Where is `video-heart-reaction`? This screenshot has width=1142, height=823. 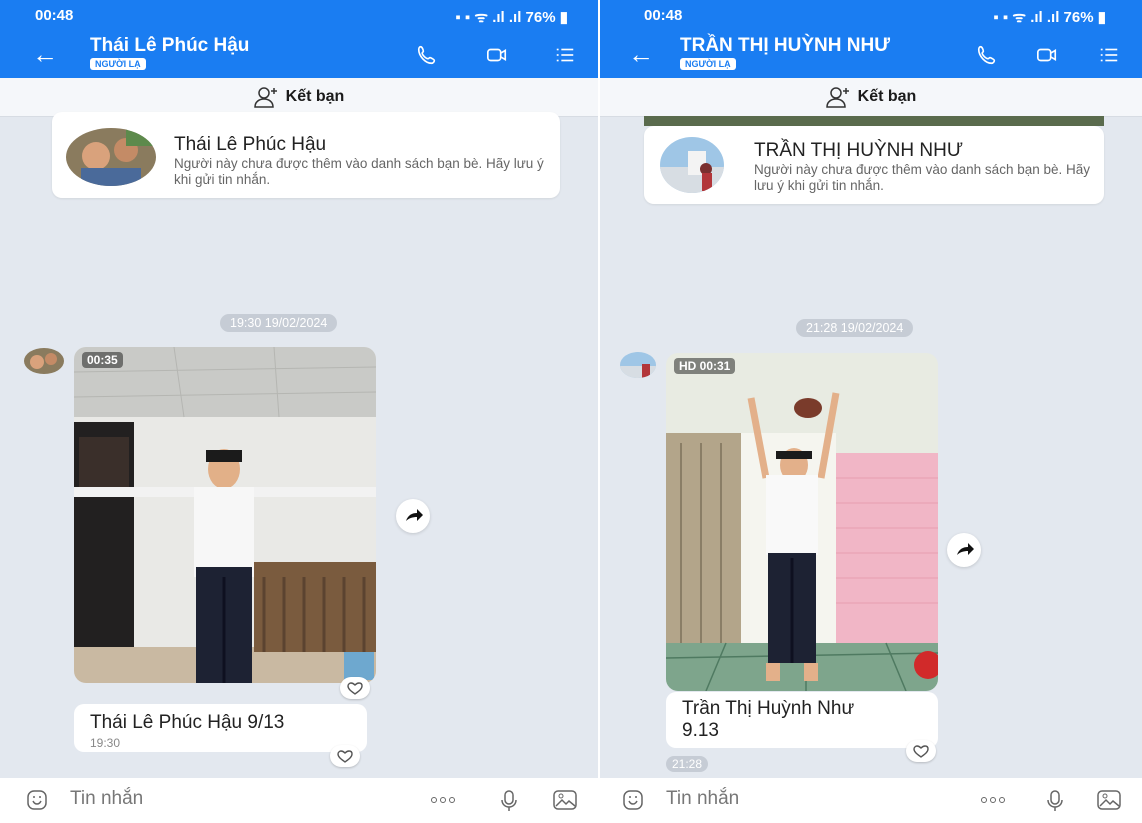 video-heart-reaction is located at coordinates (355, 688).